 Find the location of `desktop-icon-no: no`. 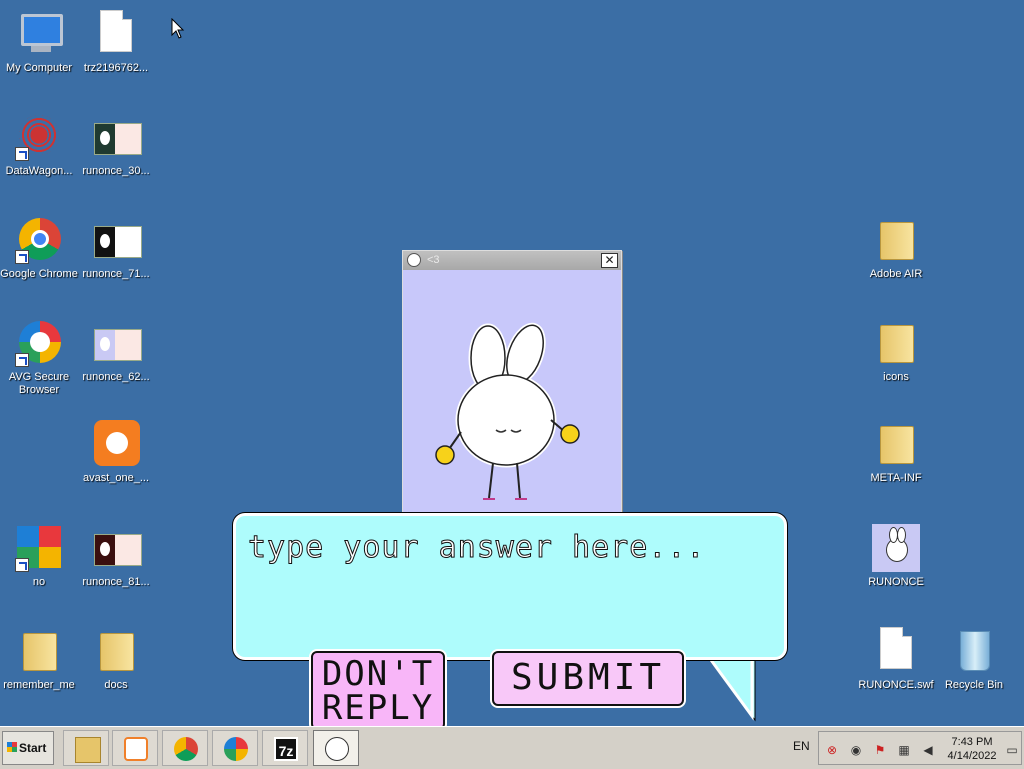

desktop-icon-no: no is located at coordinates (39, 556).